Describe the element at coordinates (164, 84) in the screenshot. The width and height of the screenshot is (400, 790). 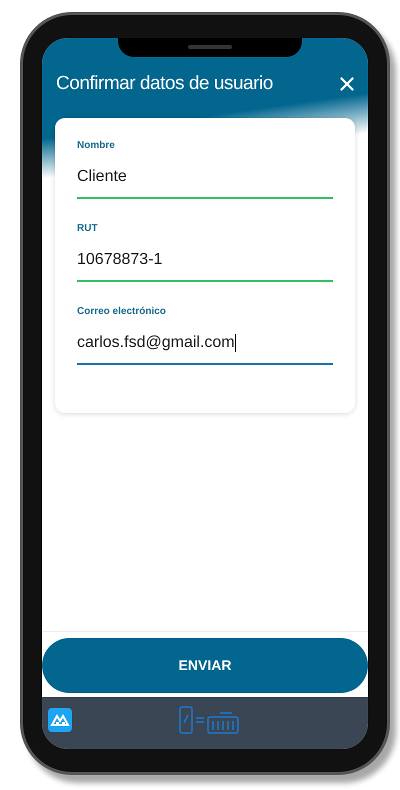
I see `dialog-title: Confirmar datos de usuario` at that location.